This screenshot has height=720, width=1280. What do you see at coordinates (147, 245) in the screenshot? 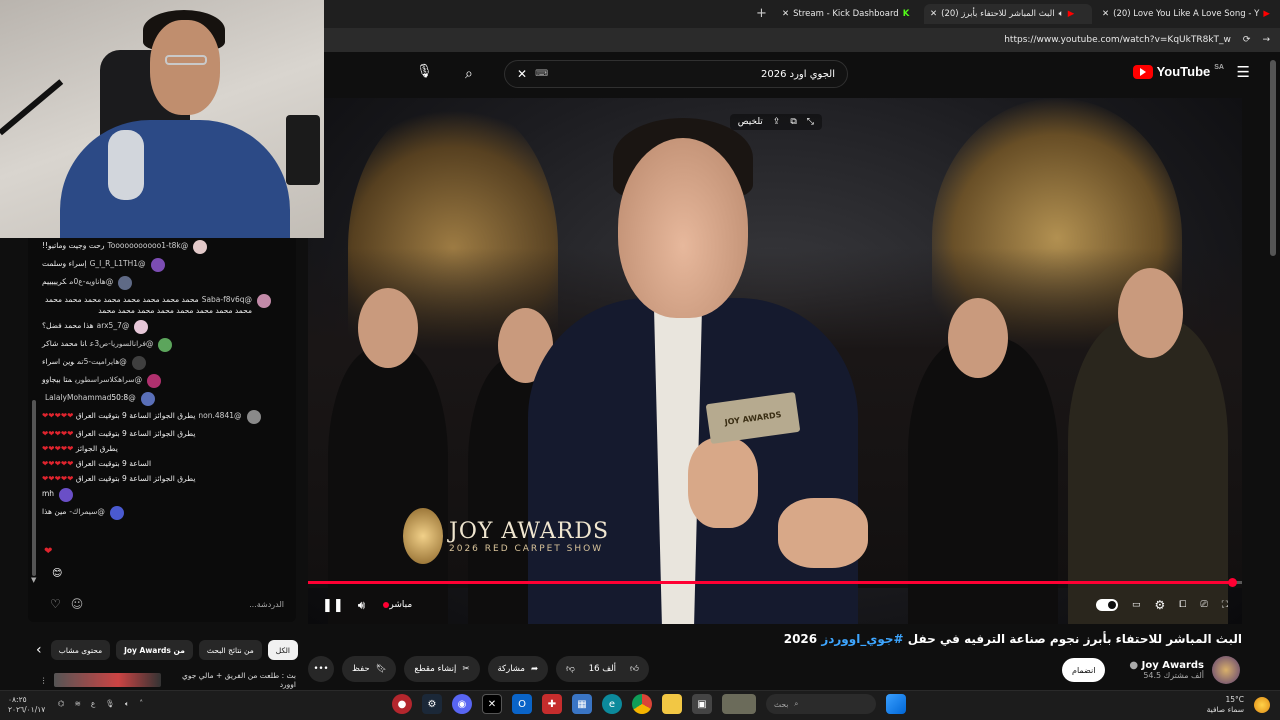
I see `chat-username: @Tooooooooooo1-t8k` at bounding box center [147, 245].